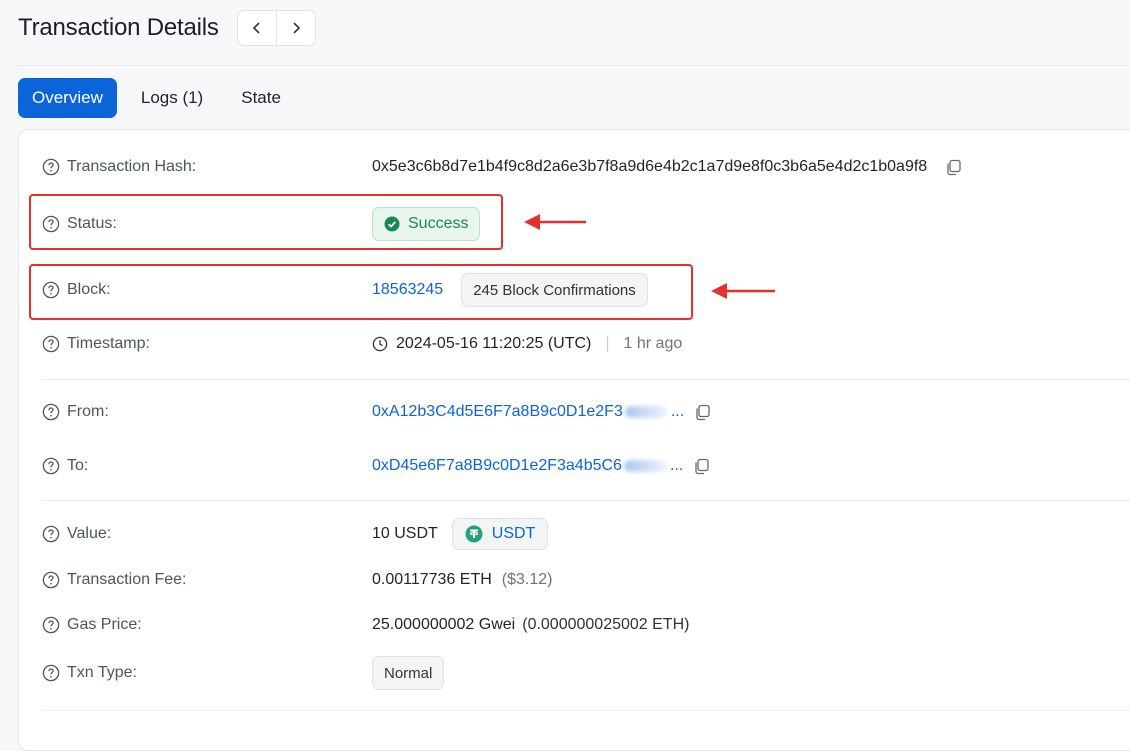  I want to click on tab-bar: Overview Logs (1) State, so click(161, 98).